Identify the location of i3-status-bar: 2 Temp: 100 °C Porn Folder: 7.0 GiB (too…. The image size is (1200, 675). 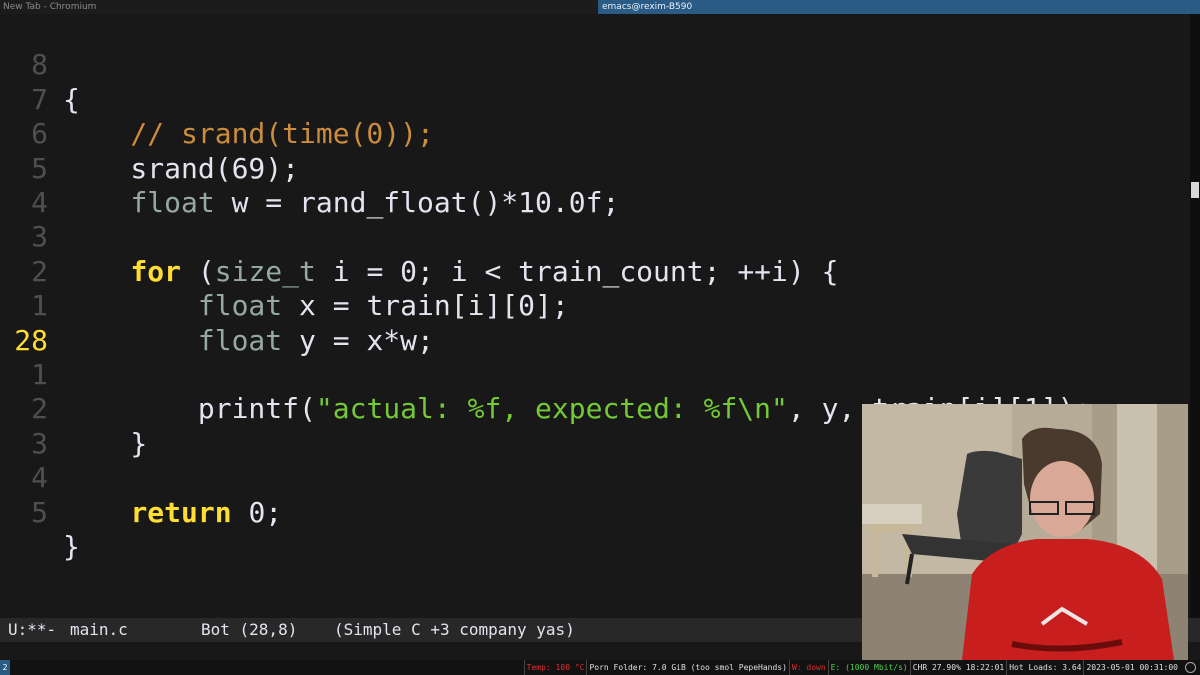
(600, 667).